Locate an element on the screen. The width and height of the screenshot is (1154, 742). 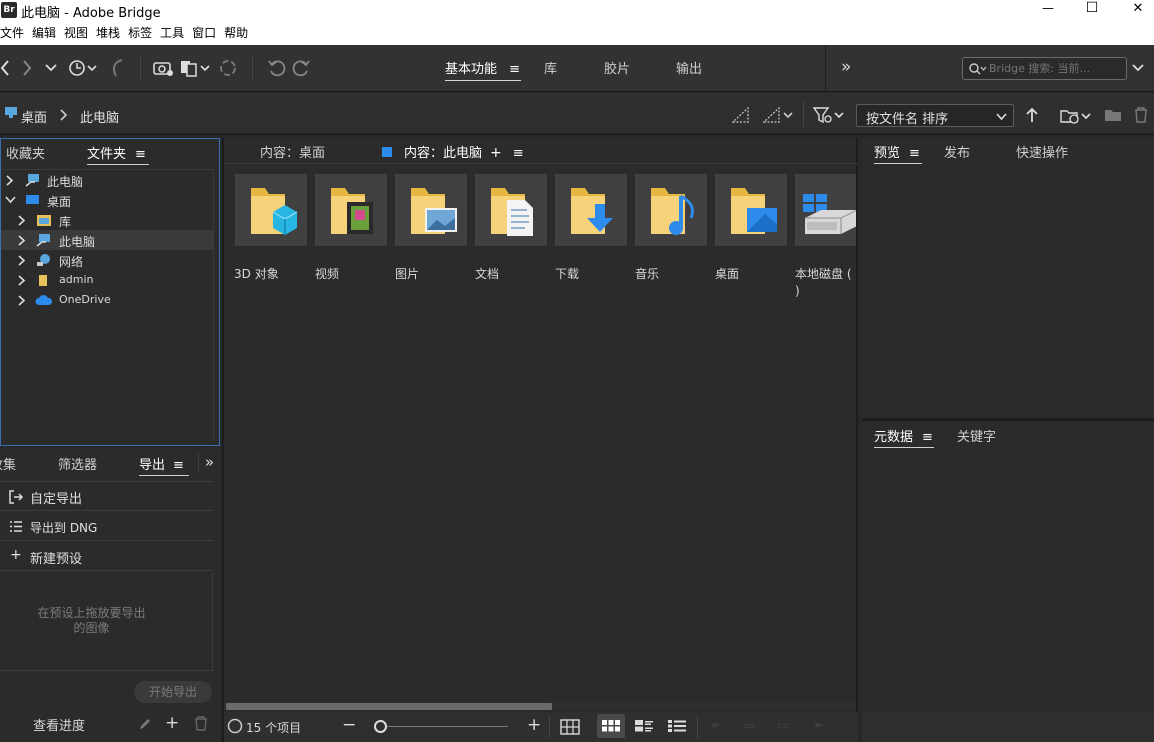
back-icon is located at coordinates (5, 68).